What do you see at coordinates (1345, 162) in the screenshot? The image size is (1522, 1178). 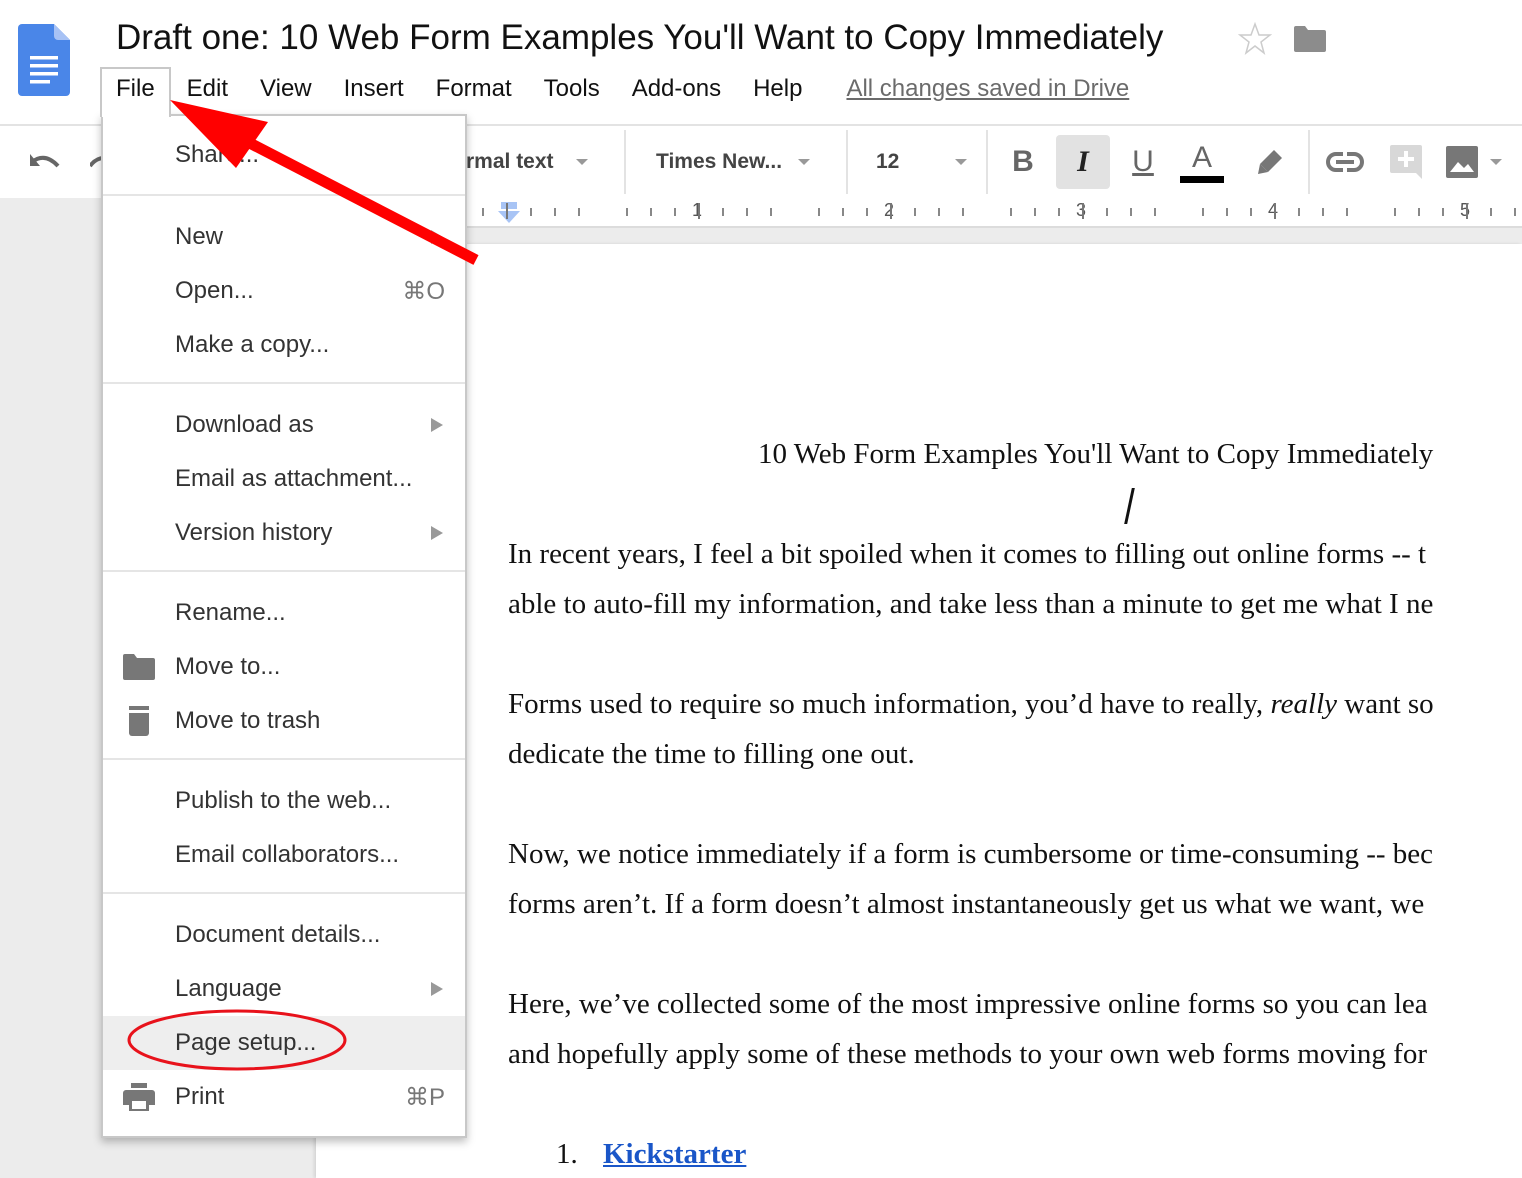 I see `insert-link-button` at bounding box center [1345, 162].